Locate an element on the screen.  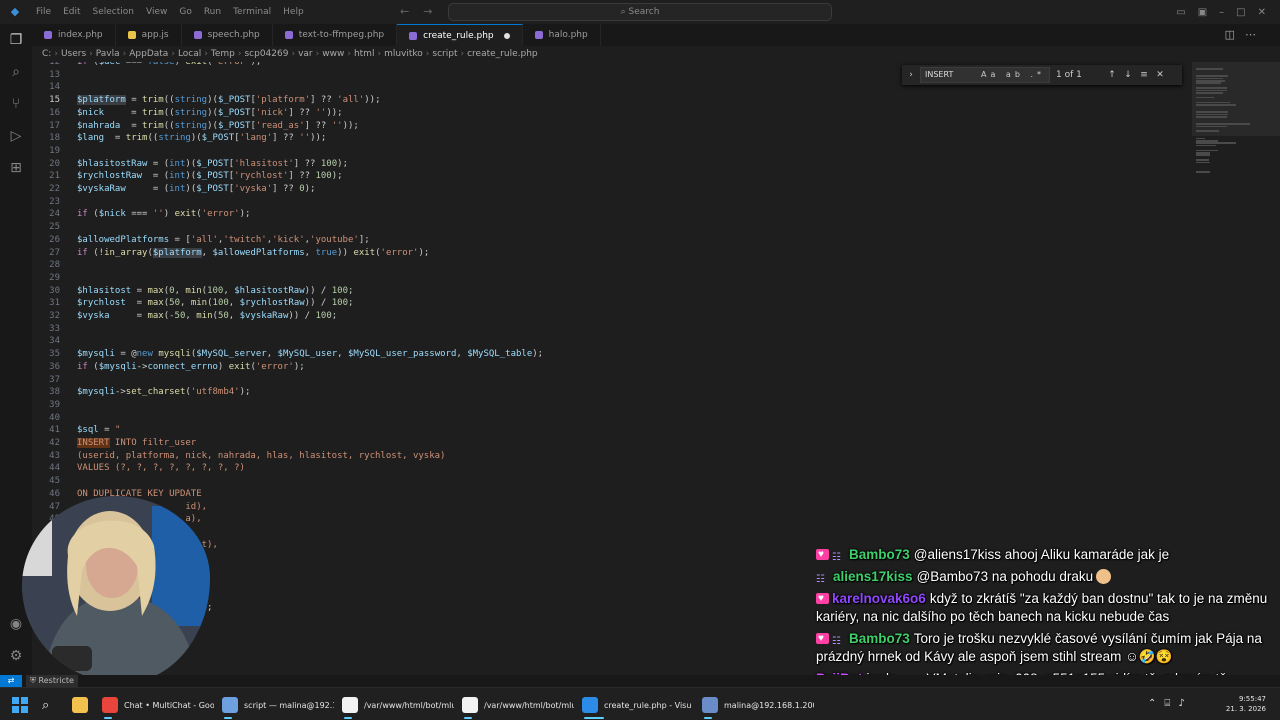
breadcrumb-item: html is located at coordinates (364, 54).